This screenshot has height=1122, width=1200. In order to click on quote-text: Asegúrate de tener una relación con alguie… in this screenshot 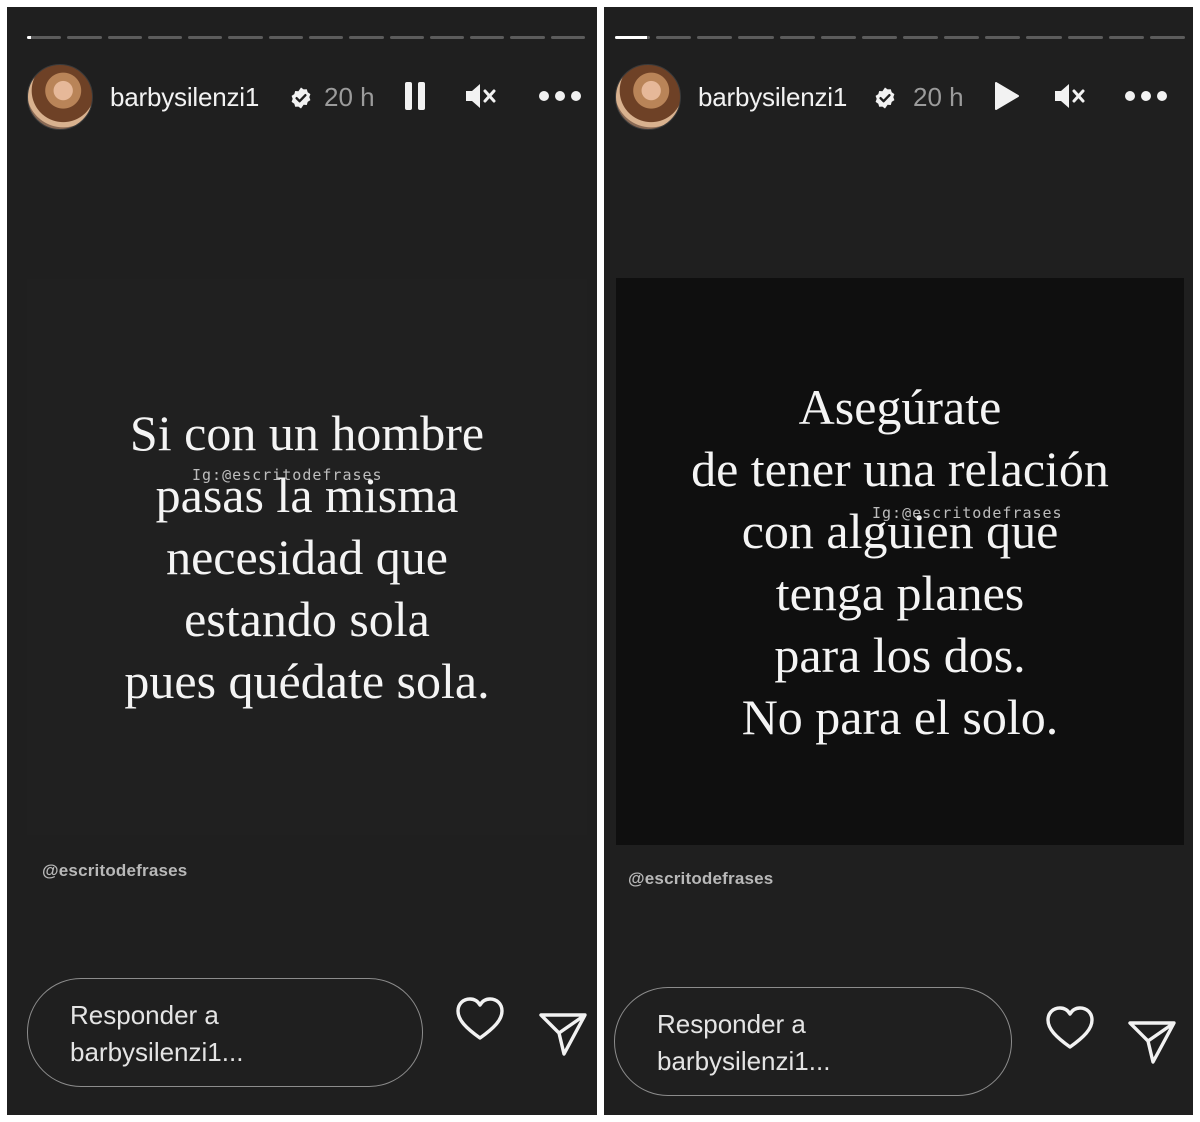, I will do `click(900, 562)`.